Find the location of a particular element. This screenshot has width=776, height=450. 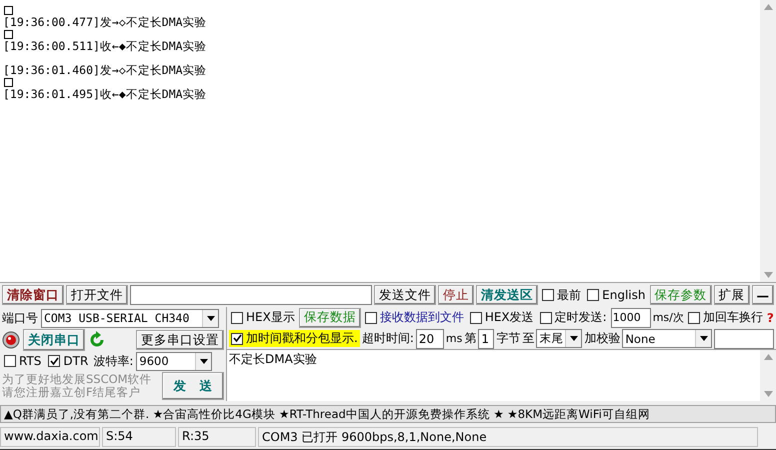

timeout-unit: ms is located at coordinates (454, 338).